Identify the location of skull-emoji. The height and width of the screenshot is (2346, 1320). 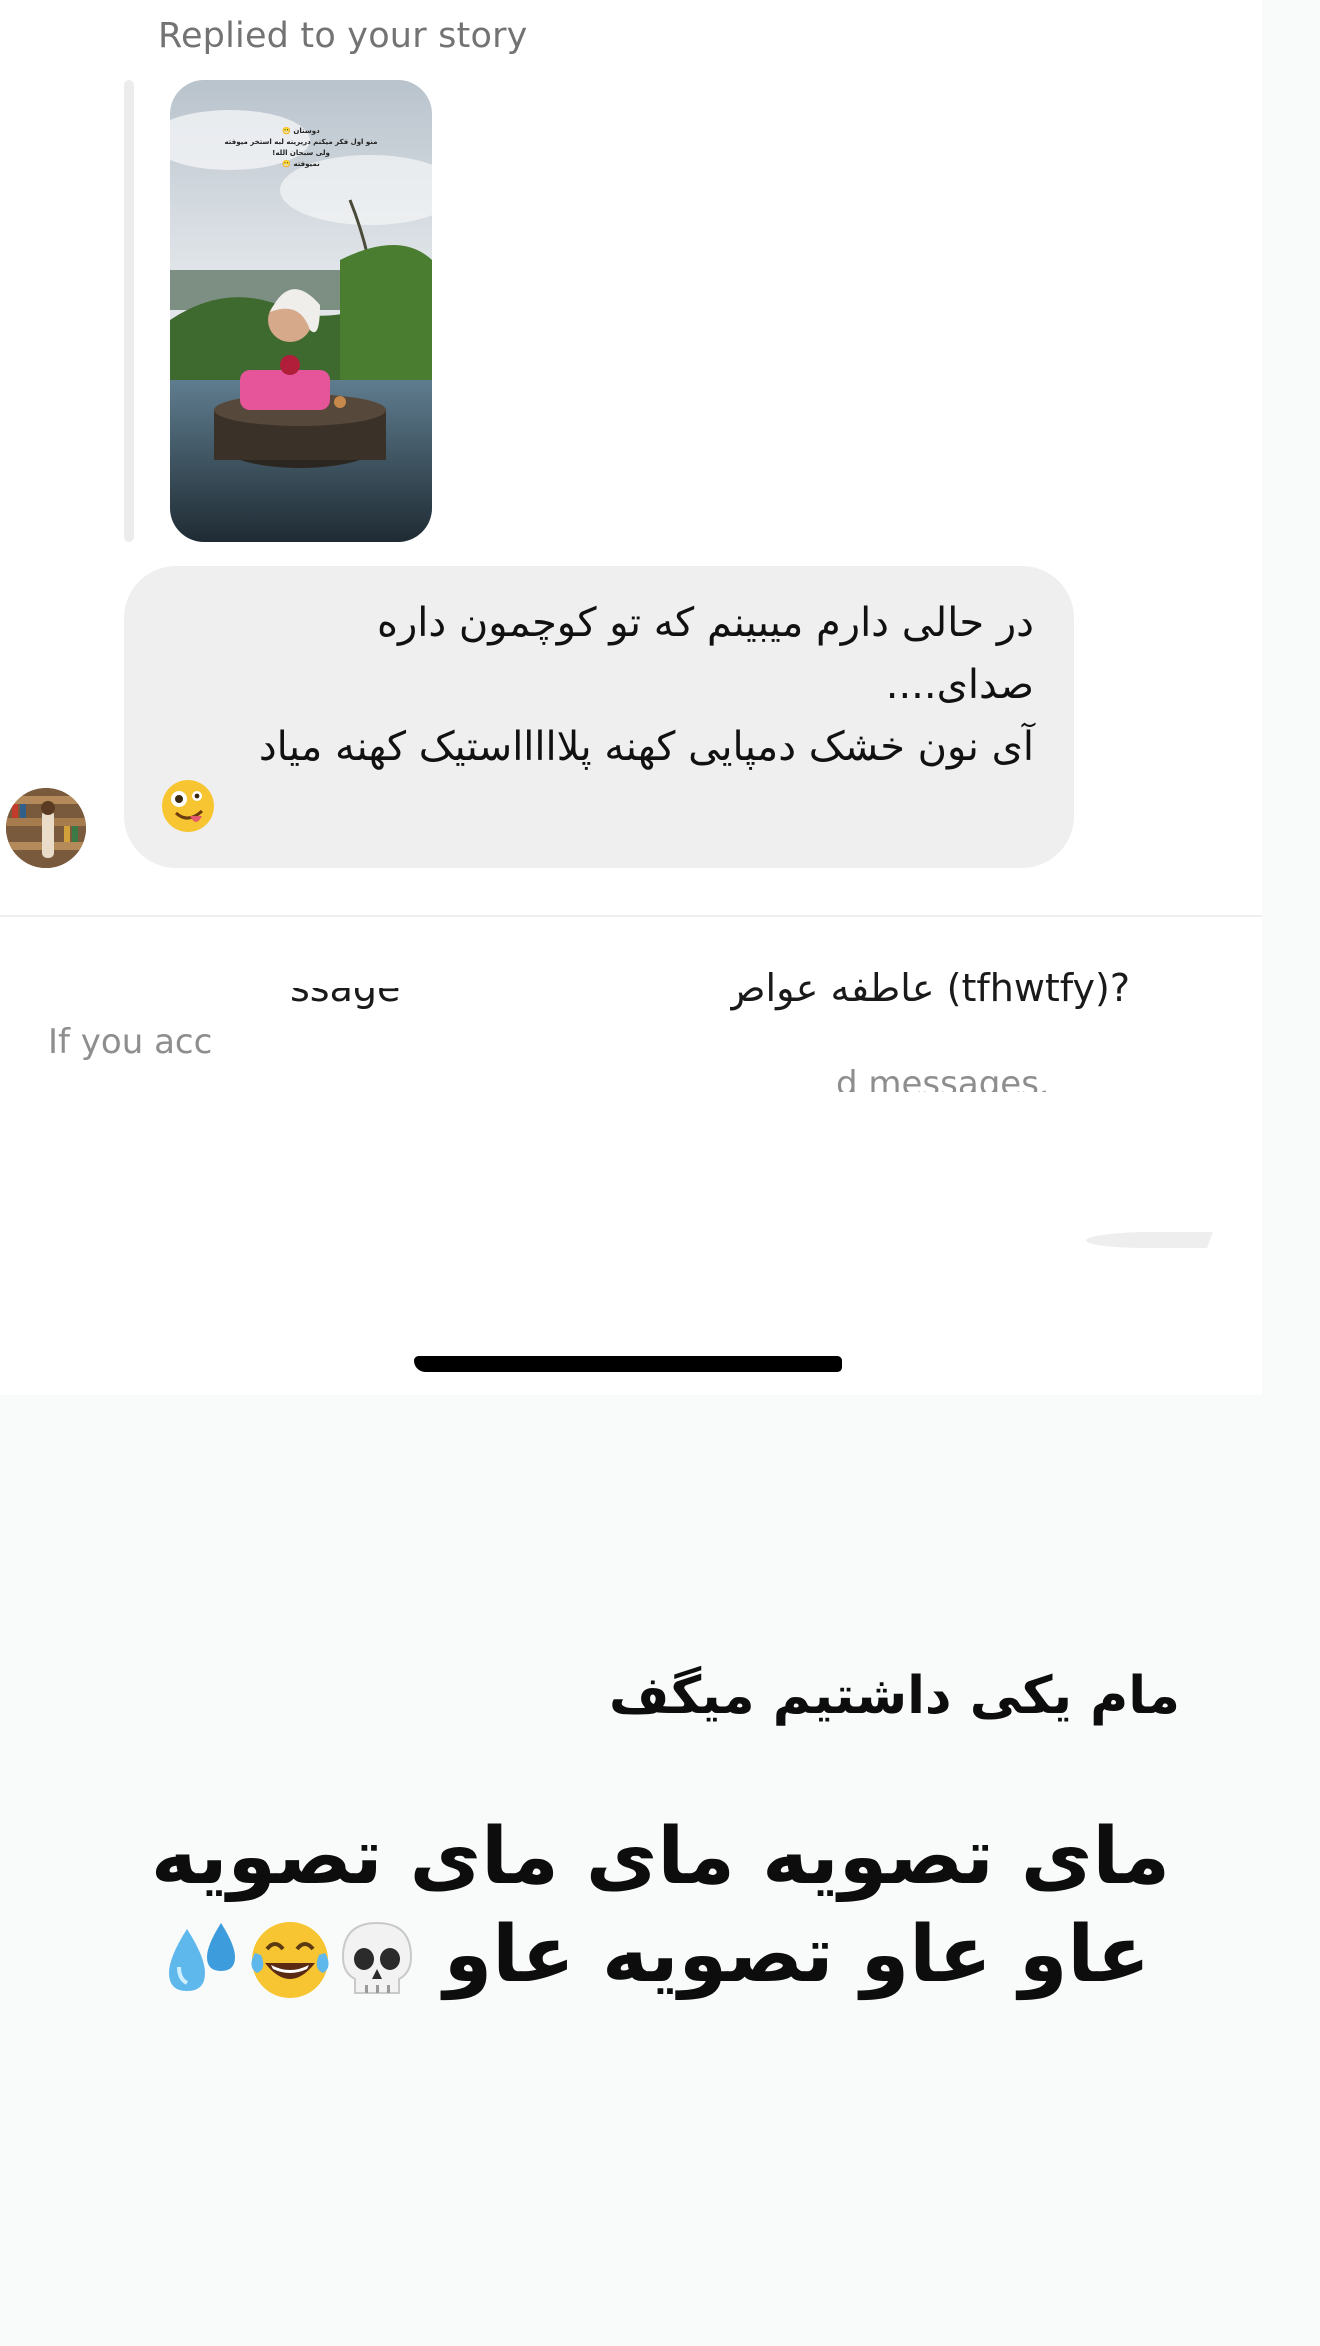
(376, 1957).